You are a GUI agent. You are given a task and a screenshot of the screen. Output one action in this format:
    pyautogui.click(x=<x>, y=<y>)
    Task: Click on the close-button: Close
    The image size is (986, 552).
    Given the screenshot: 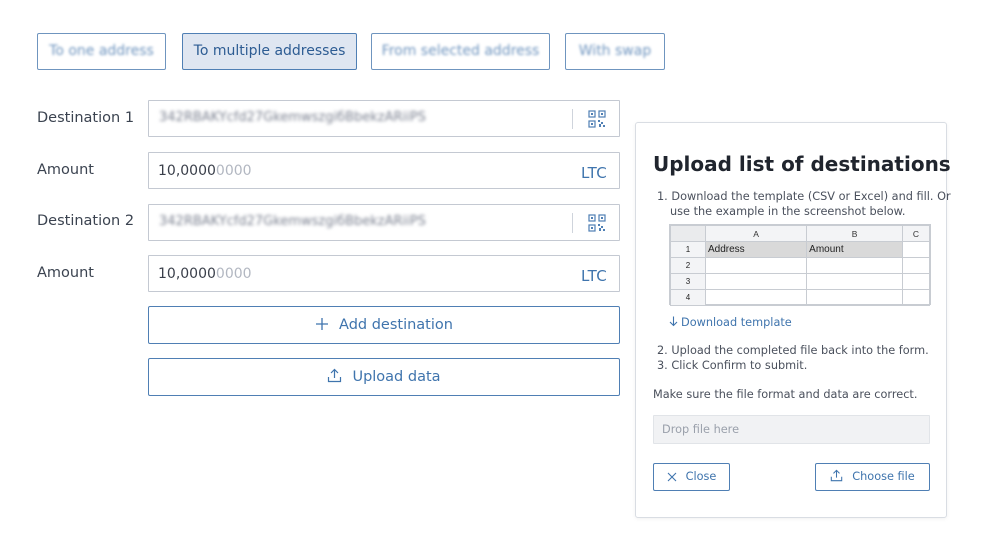 What is the action you would take?
    pyautogui.click(x=691, y=477)
    